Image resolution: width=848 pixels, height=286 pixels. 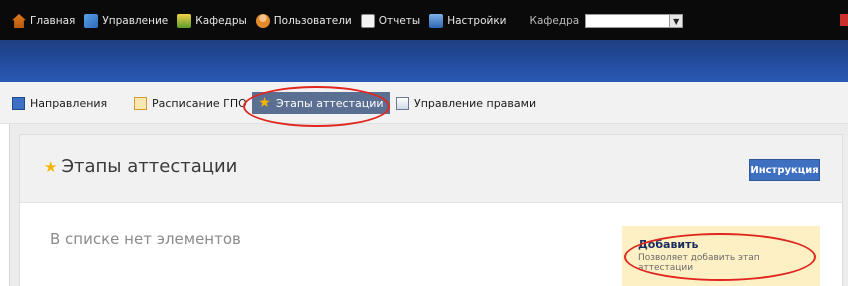 What do you see at coordinates (135, 21) in the screenshot?
I see `menu-item-label: Управление` at bounding box center [135, 21].